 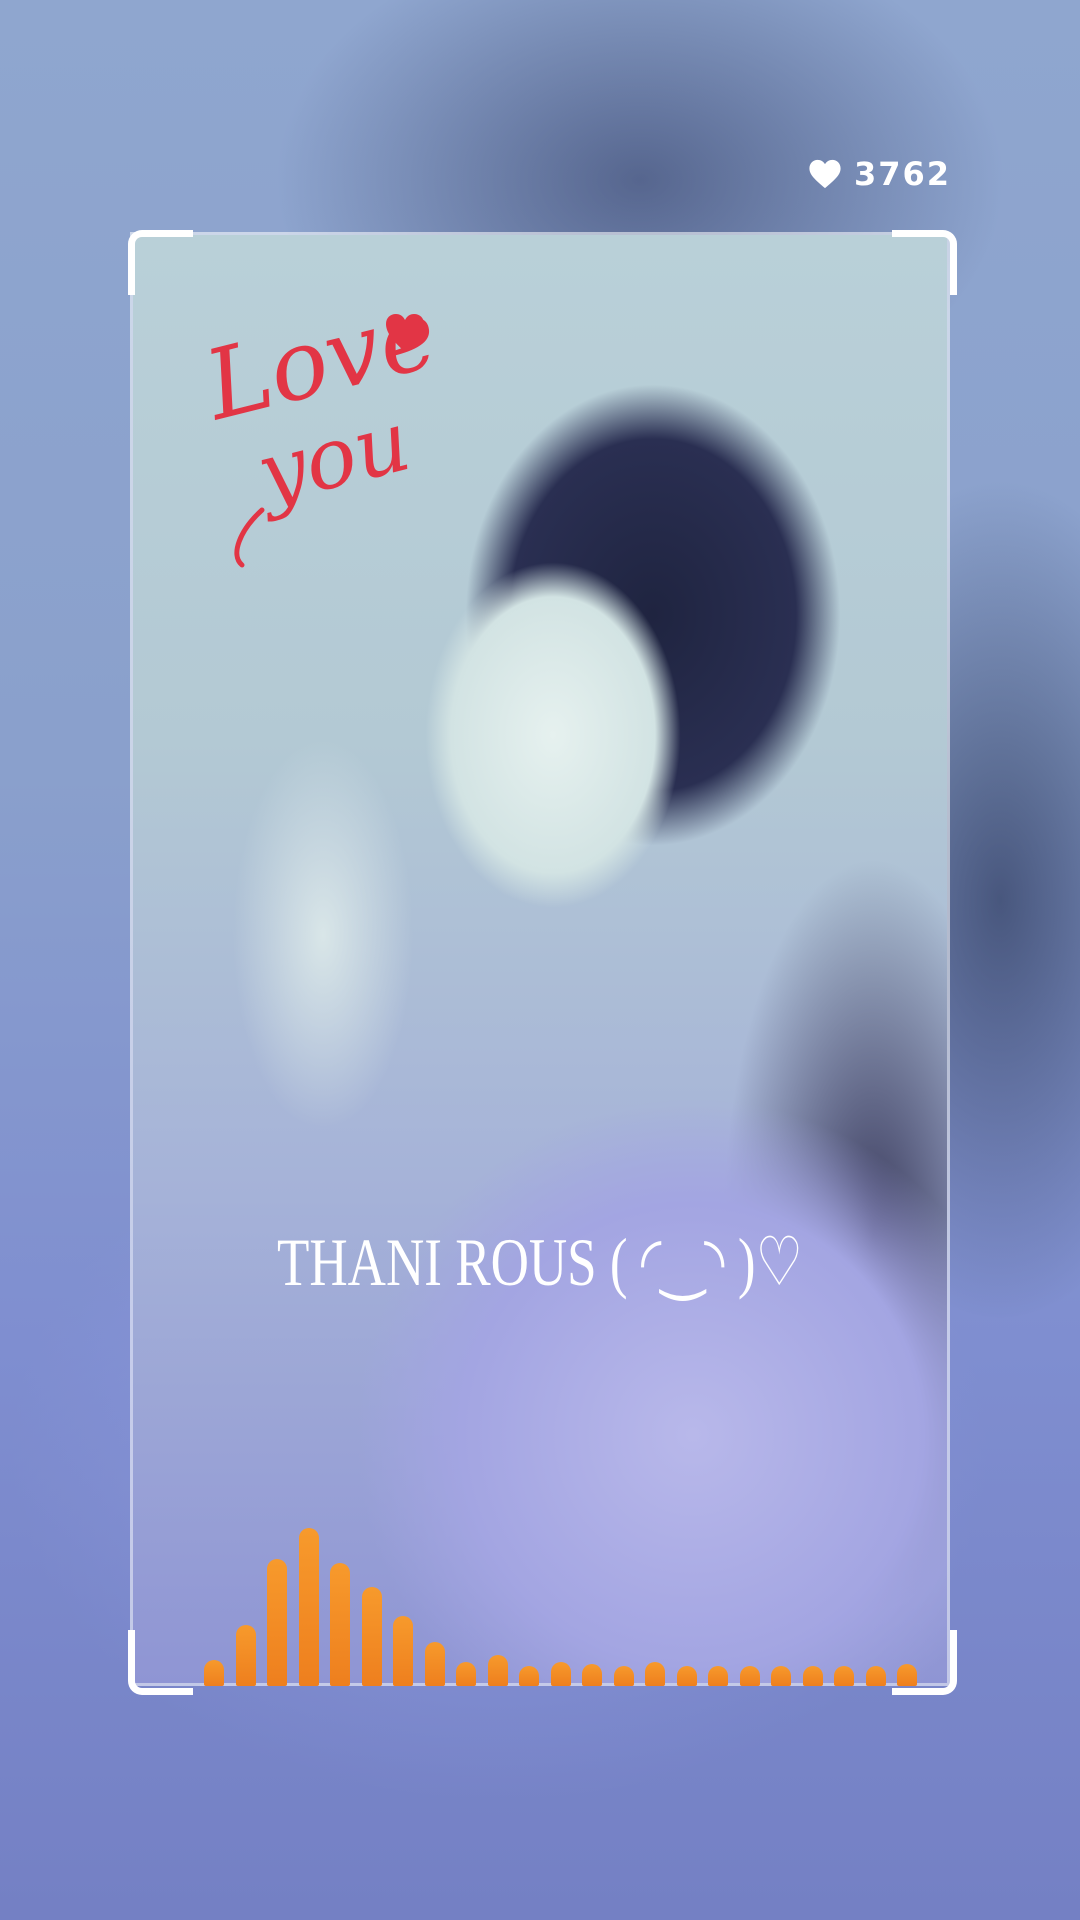 What do you see at coordinates (324, 424) in the screenshot?
I see `love-you-sticker: Love you` at bounding box center [324, 424].